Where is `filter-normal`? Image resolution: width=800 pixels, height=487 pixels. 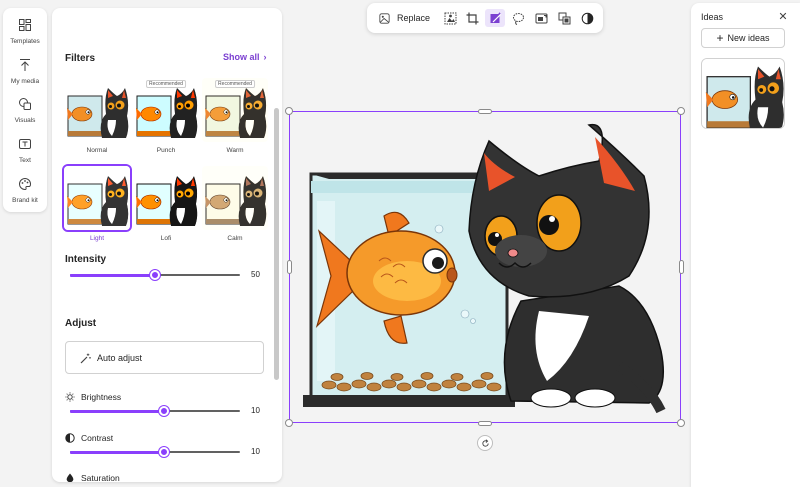
filter-normal is located at coordinates (97, 110).